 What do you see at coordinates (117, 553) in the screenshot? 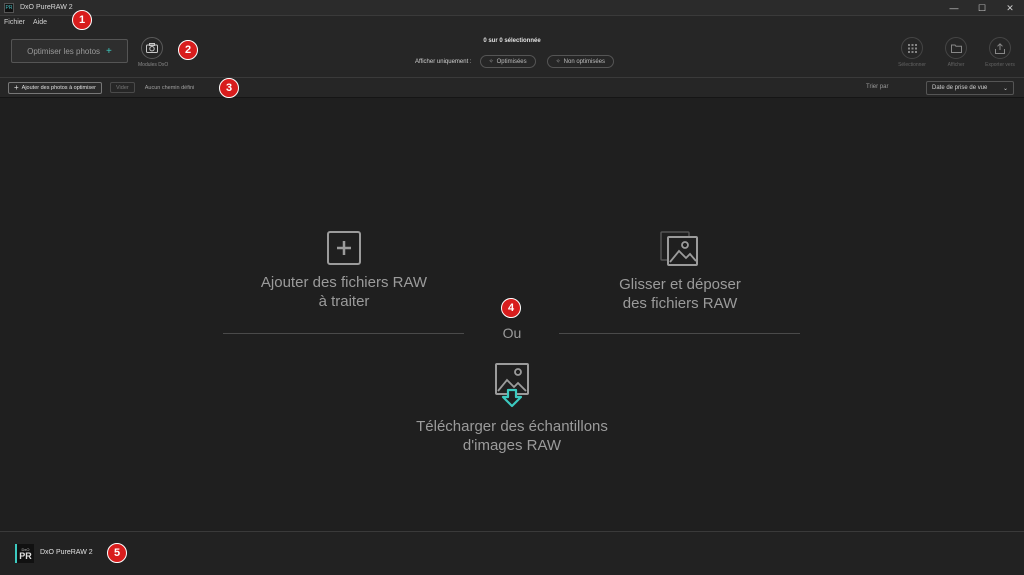
I see `annotation-badge-5: 5` at bounding box center [117, 553].